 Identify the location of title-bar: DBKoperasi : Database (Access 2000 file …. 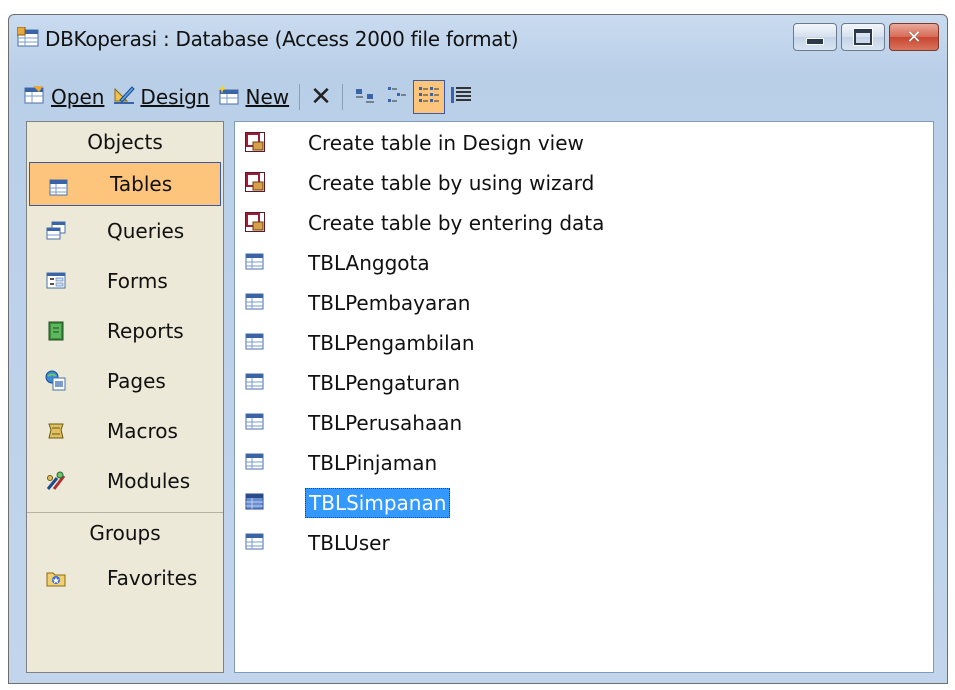
(478, 40).